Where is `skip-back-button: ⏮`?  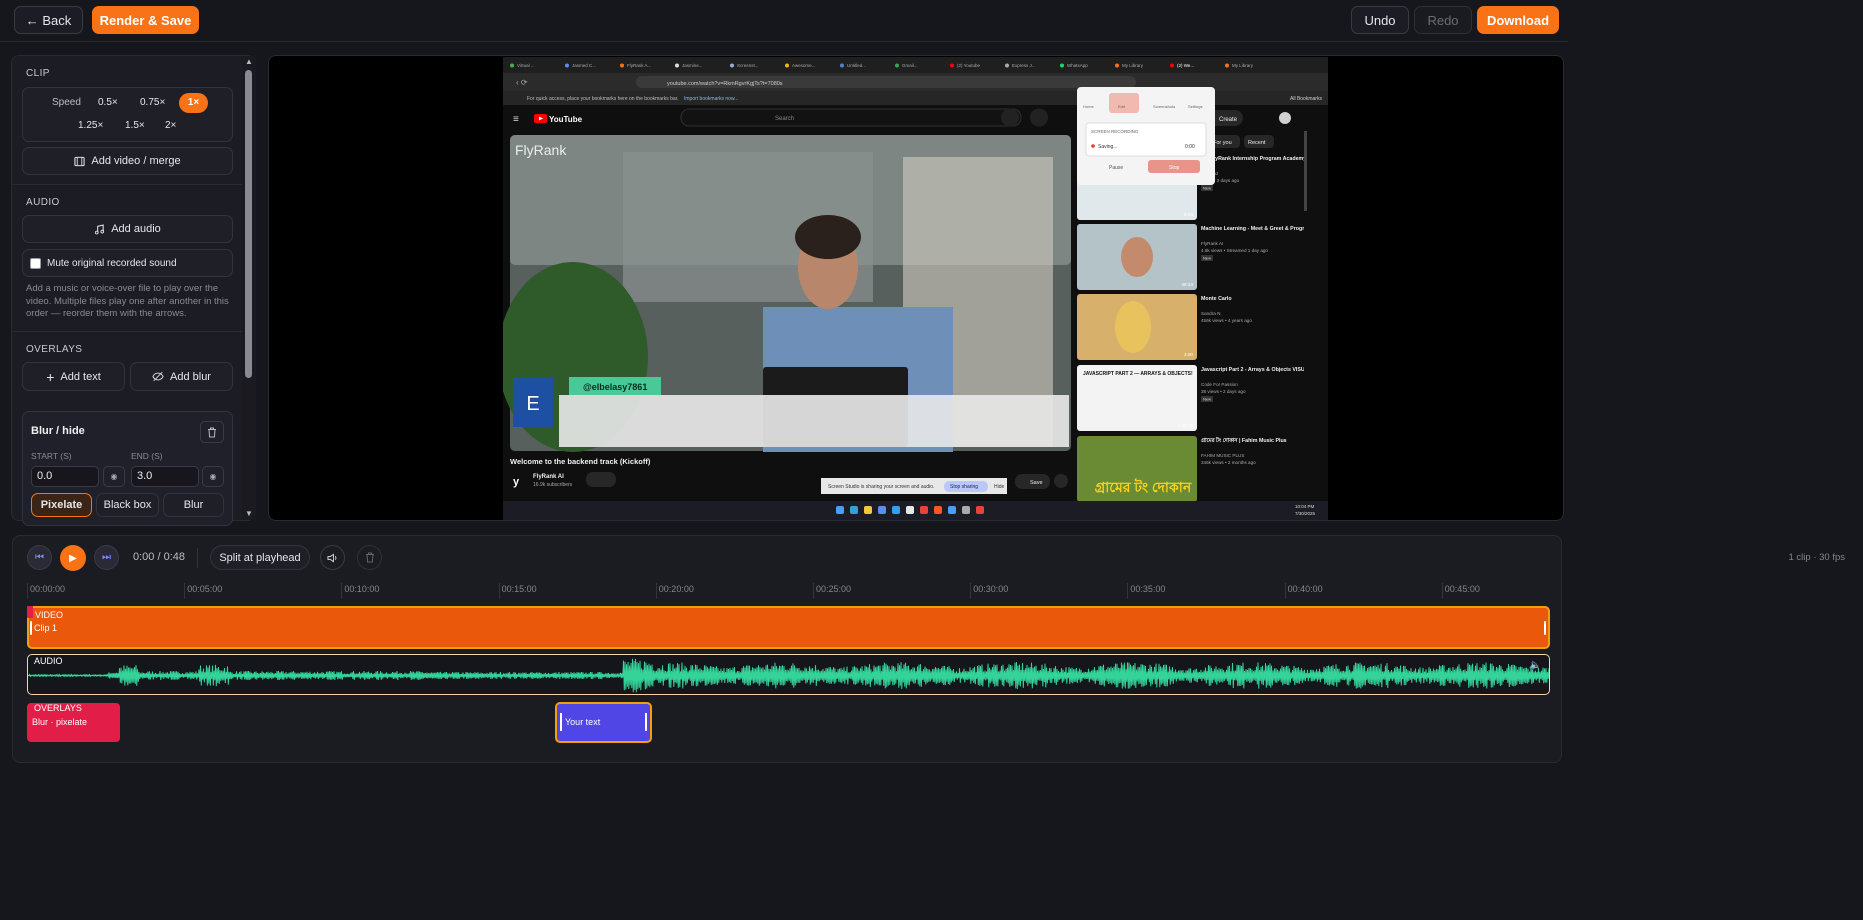
skip-back-button: ⏮ is located at coordinates (39, 557).